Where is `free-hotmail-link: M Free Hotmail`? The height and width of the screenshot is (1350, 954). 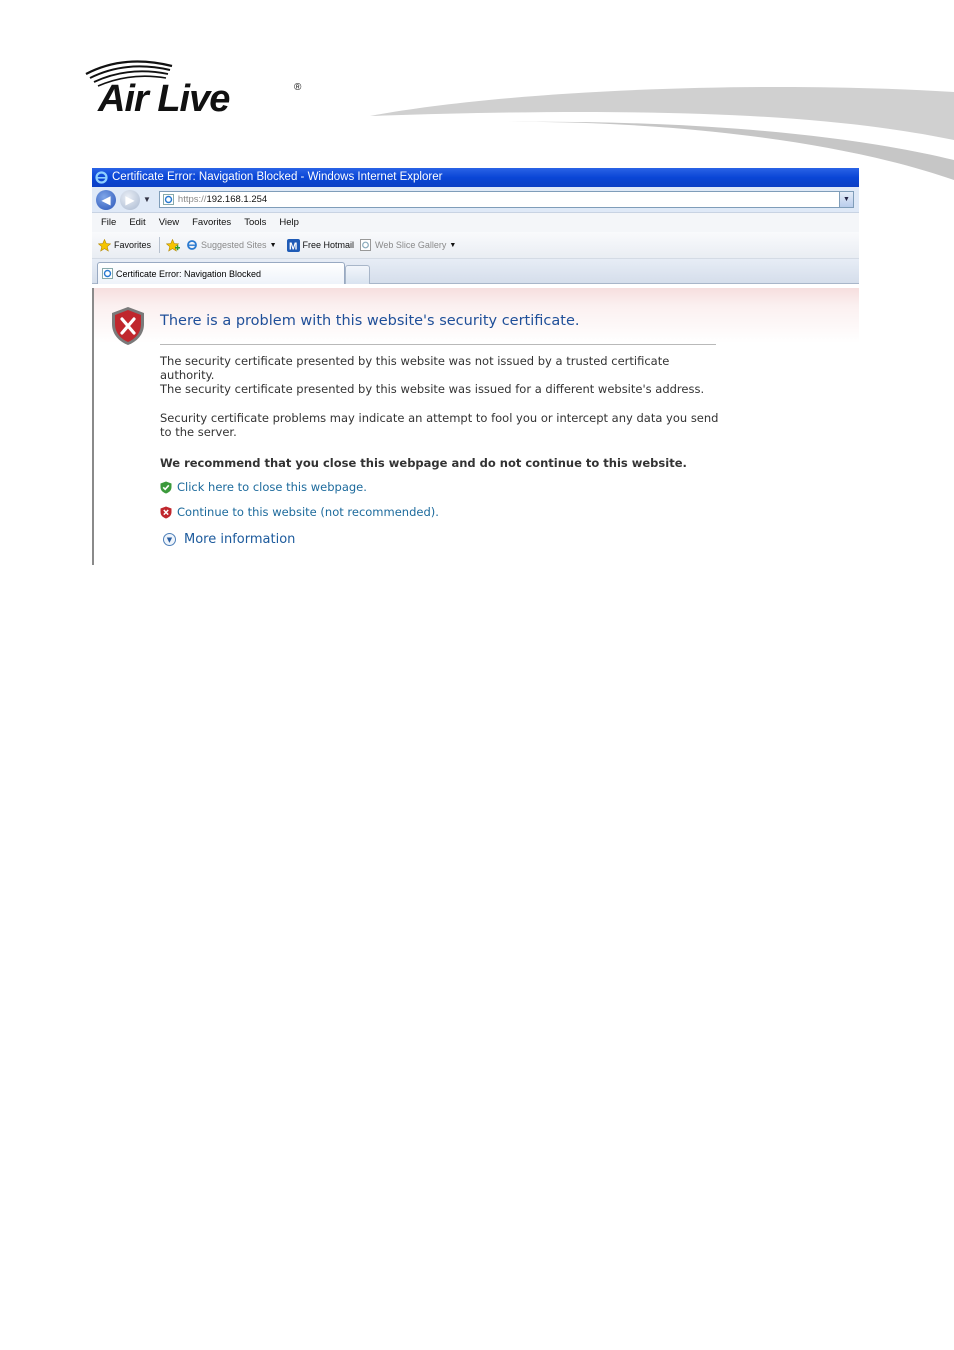
free-hotmail-link: M Free Hotmail is located at coordinates (320, 245).